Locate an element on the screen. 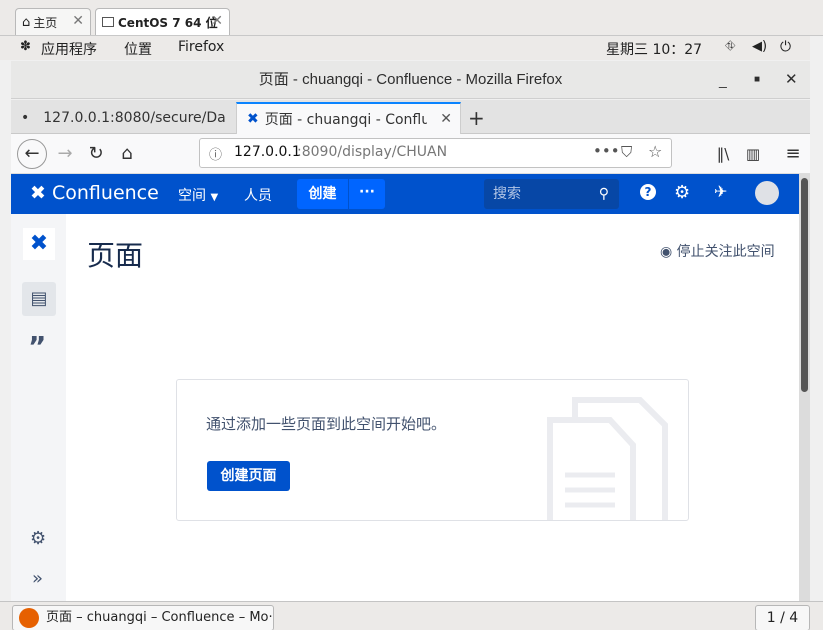 This screenshot has width=823, height=630. search-input: 搜索 ⚲ is located at coordinates (551, 194).